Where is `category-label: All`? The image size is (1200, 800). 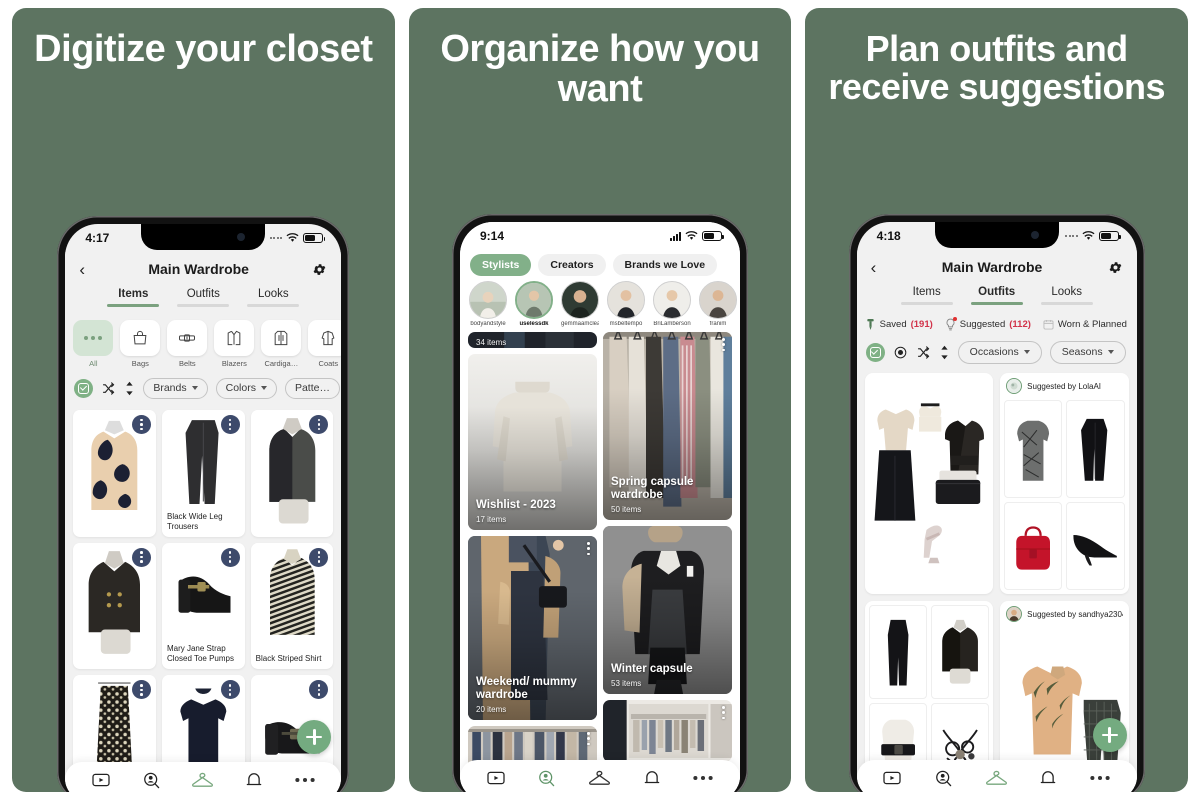
category-label: All is located at coordinates (93, 363).